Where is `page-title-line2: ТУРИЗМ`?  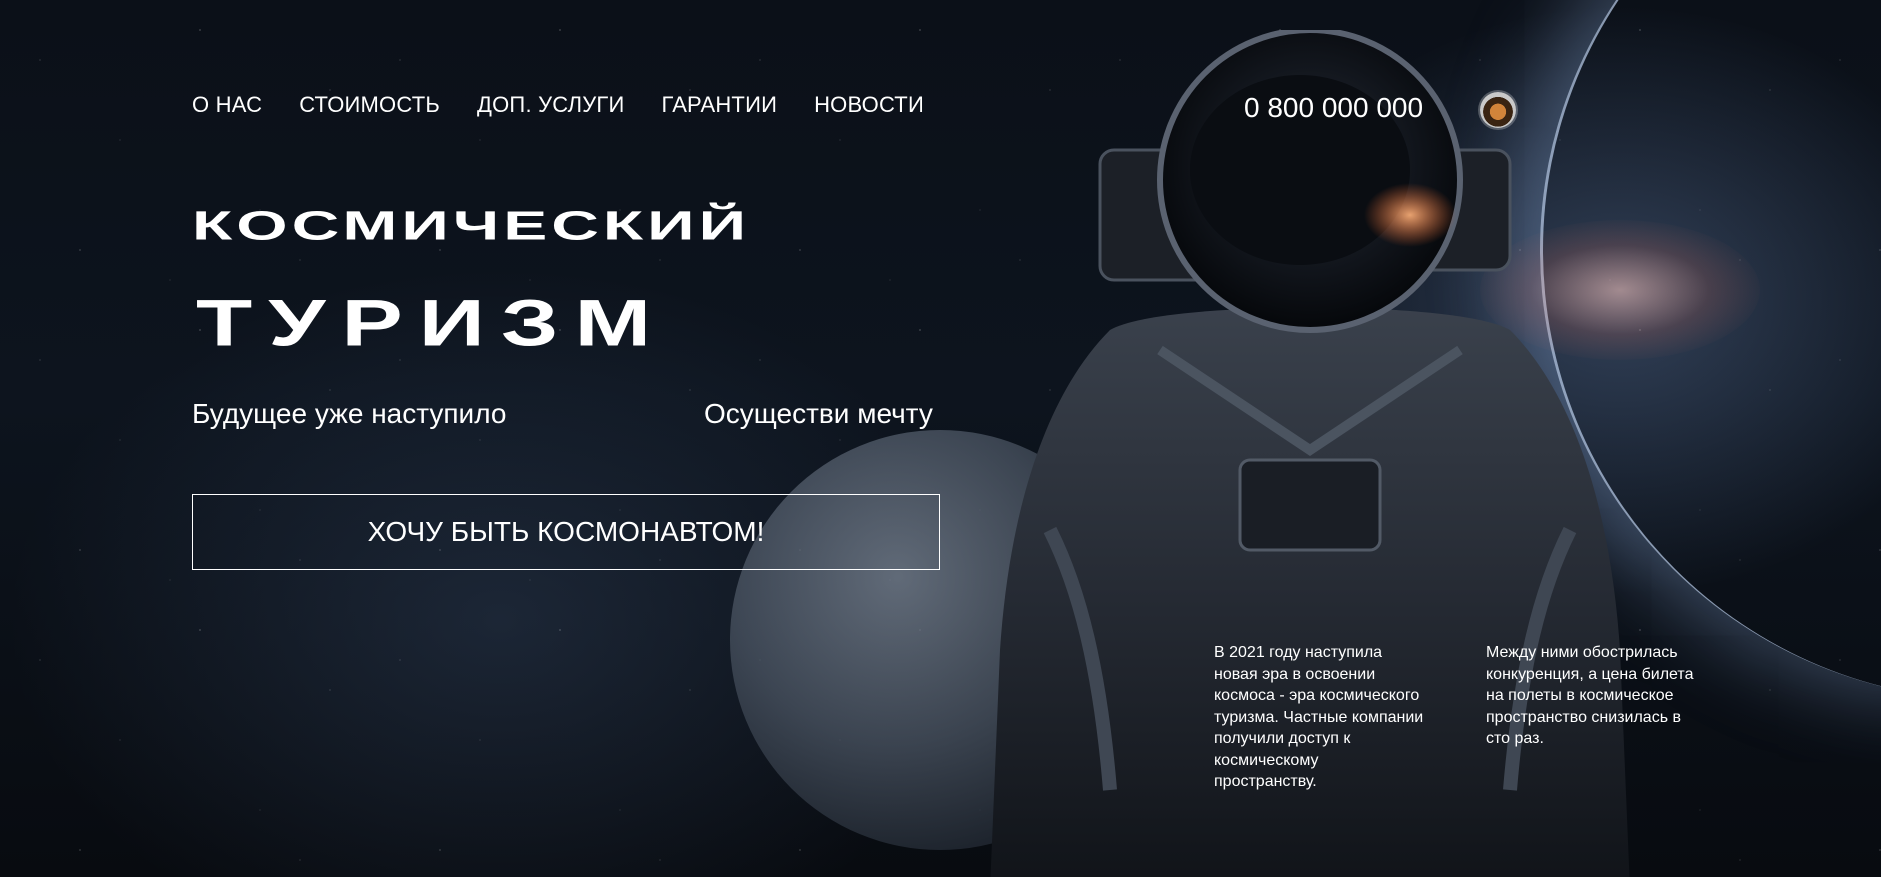 page-title-line2: ТУРИЗМ is located at coordinates (432, 323).